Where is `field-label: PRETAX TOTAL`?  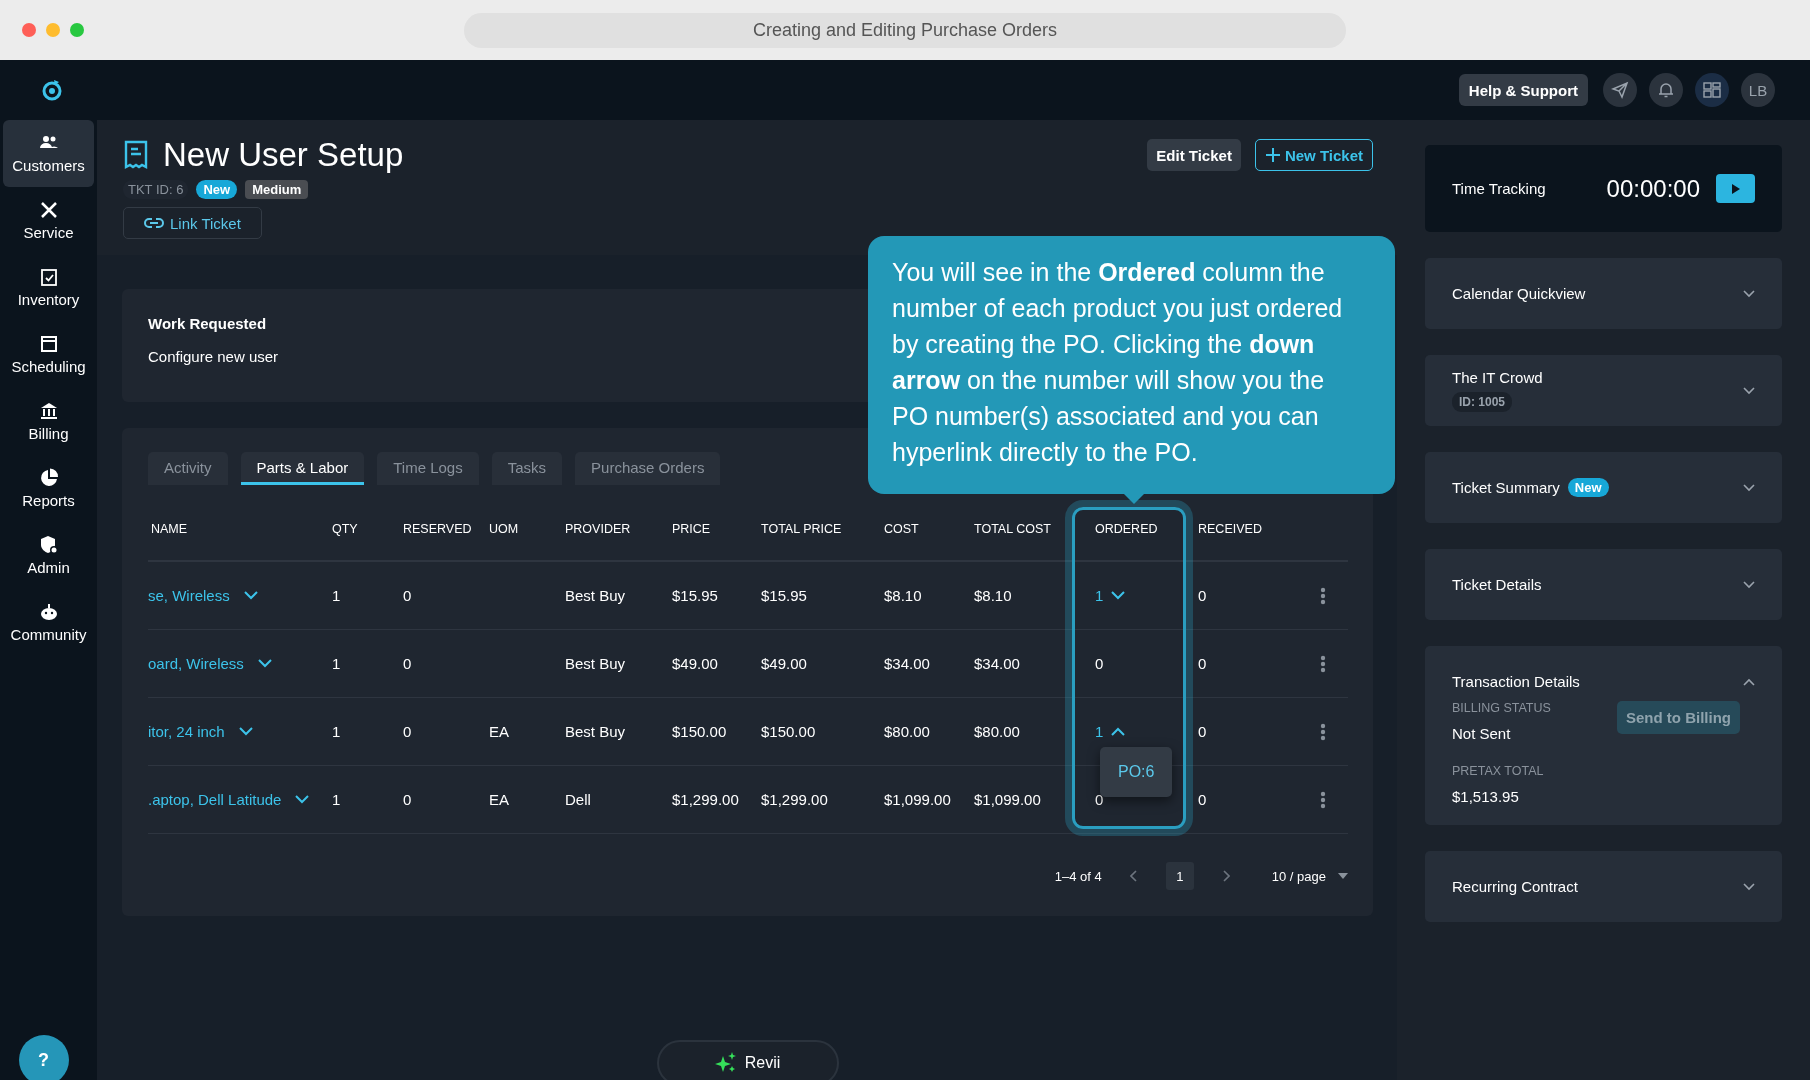
field-label: PRETAX TOTAL is located at coordinates (1498, 771).